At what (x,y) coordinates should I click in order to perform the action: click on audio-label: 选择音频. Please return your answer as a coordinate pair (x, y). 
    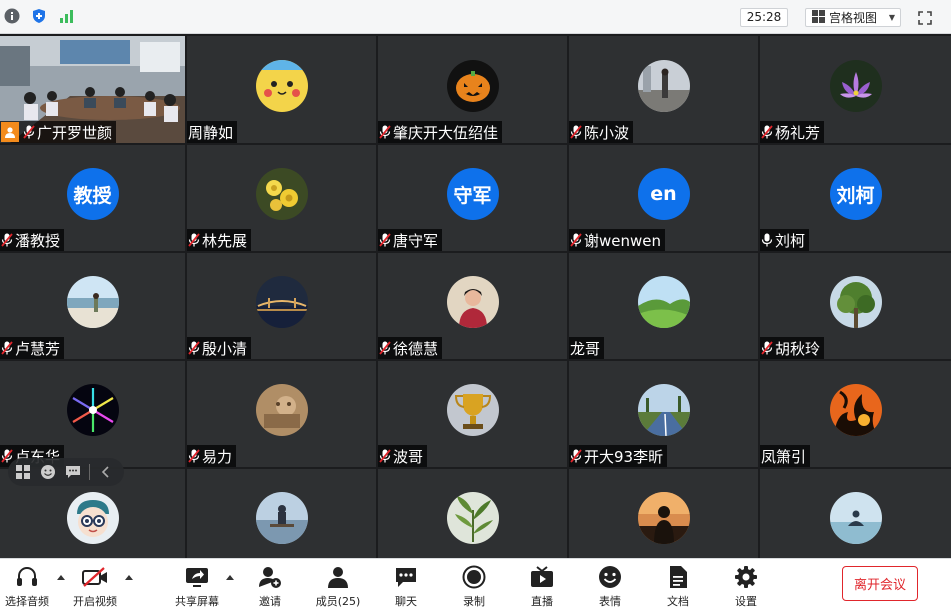
    Looking at the image, I should click on (27, 601).